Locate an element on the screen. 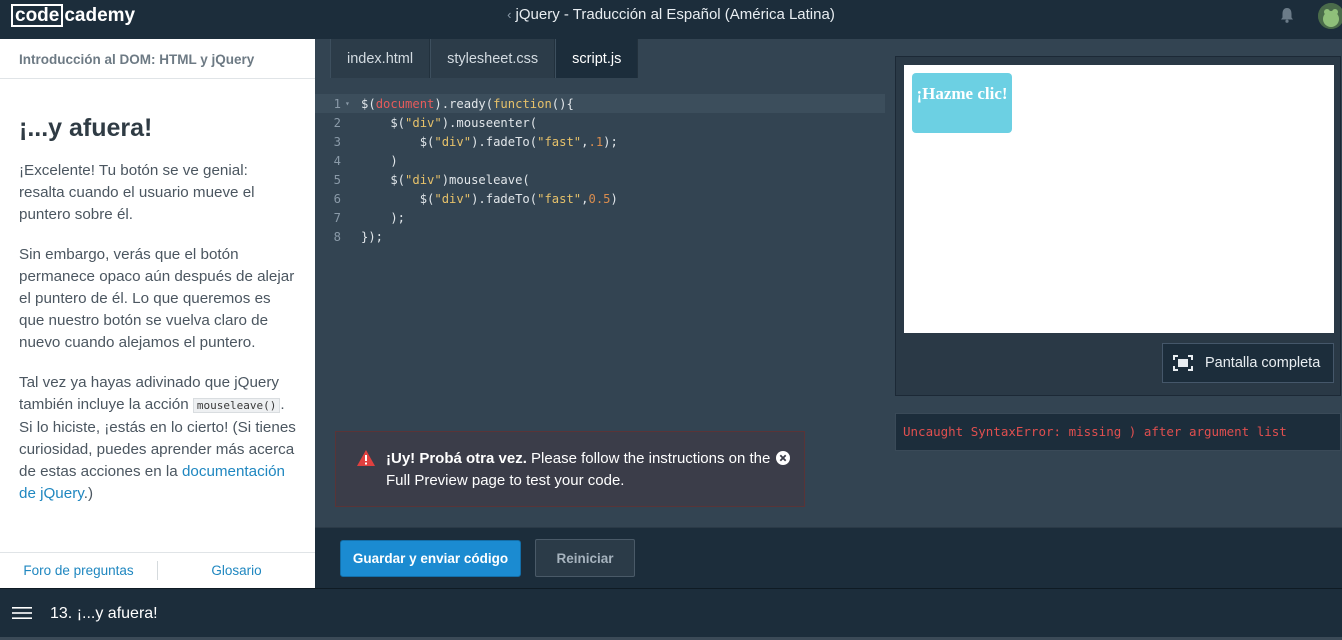 Image resolution: width=1342 pixels, height=640 pixels. code-line: 4 ) is located at coordinates (600, 160).